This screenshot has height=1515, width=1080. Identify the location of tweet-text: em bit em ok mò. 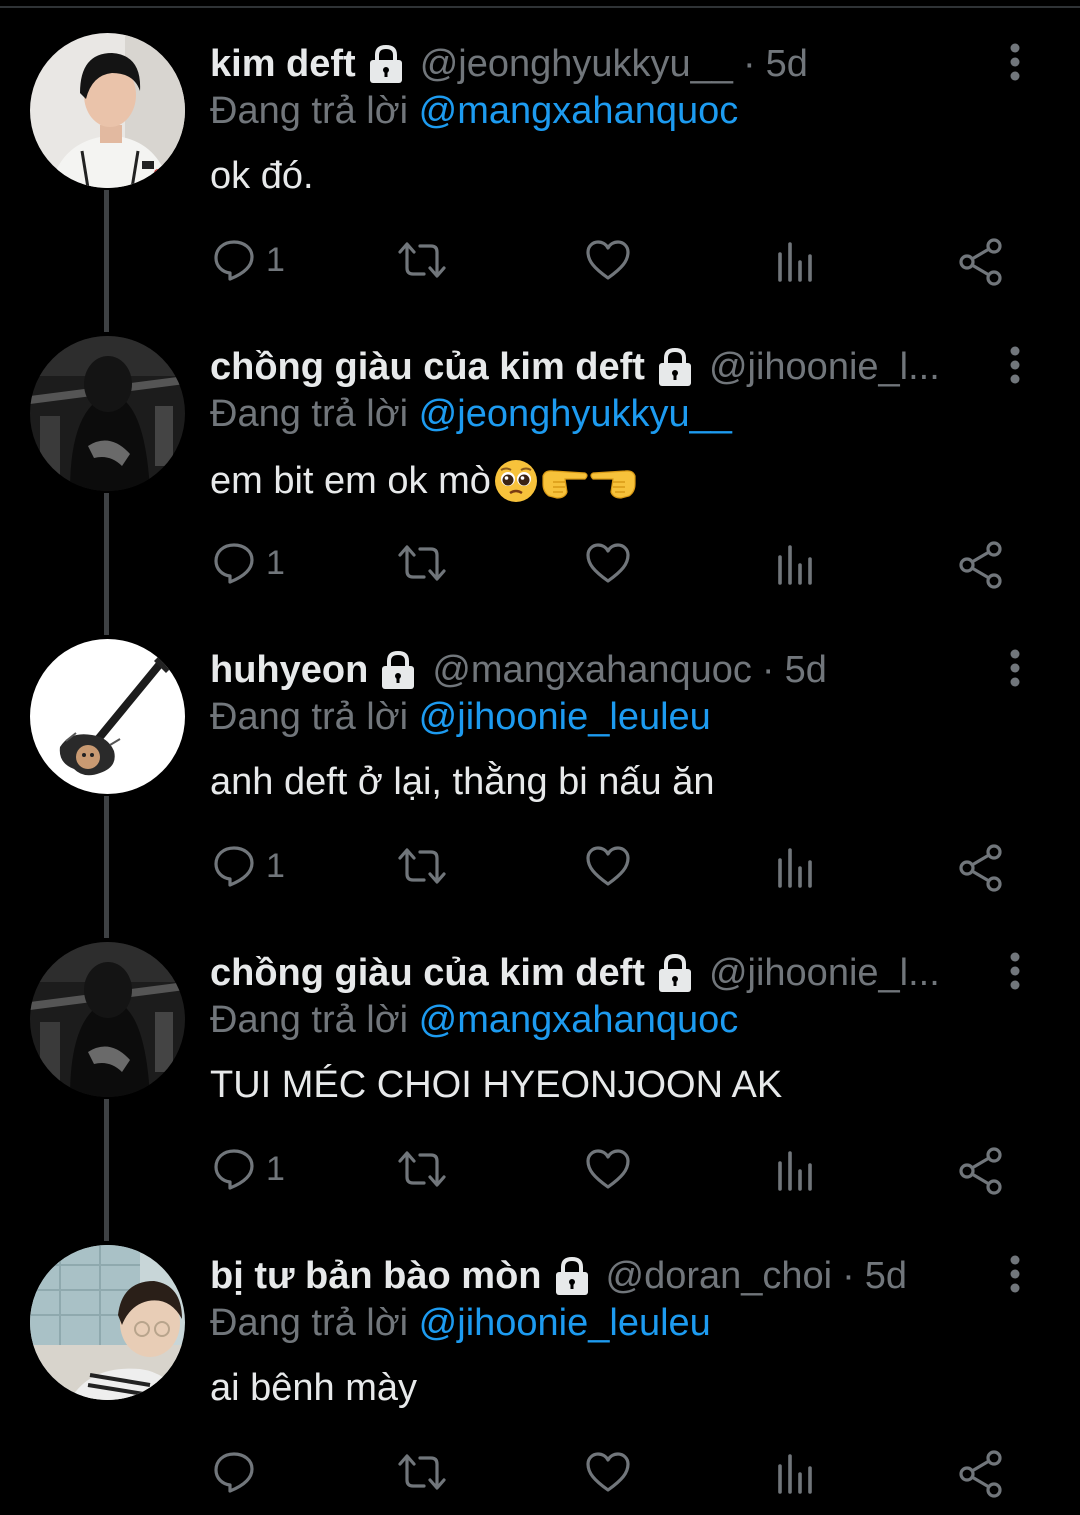
(424, 481).